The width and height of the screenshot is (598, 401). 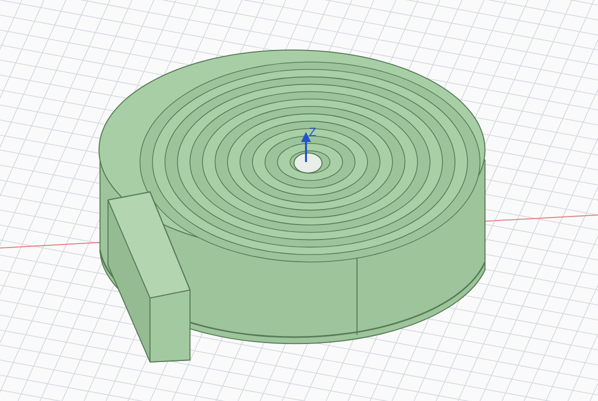 What do you see at coordinates (312, 132) in the screenshot?
I see `axis-label: Z` at bounding box center [312, 132].